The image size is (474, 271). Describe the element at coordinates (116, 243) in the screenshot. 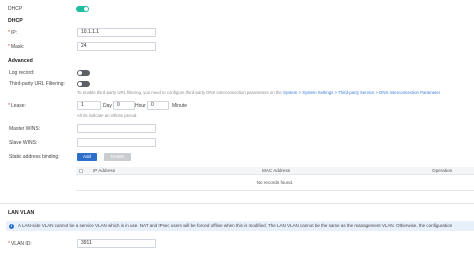

I see `vlan-id-input: 3911` at that location.